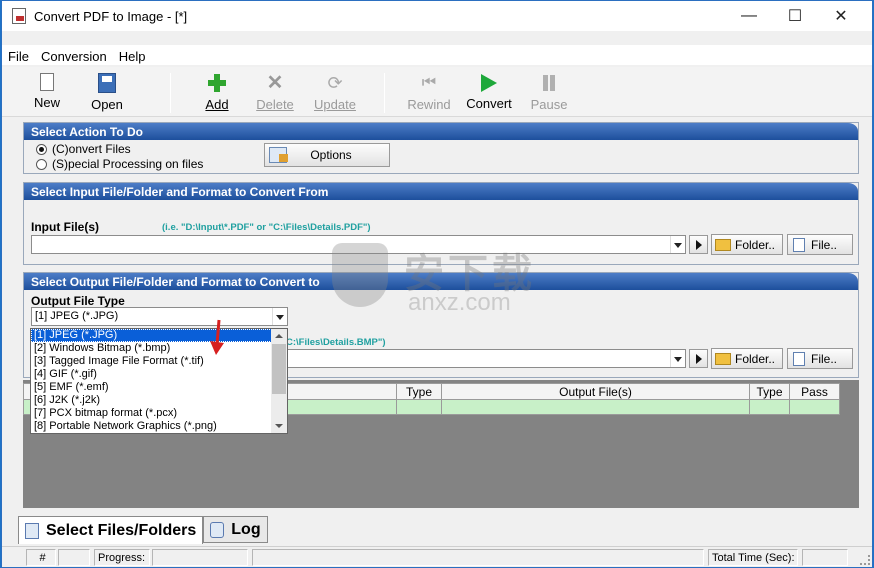  I want to click on dropdown-option: [3] Tagged Image File Format (*.tif), so click(151, 361).